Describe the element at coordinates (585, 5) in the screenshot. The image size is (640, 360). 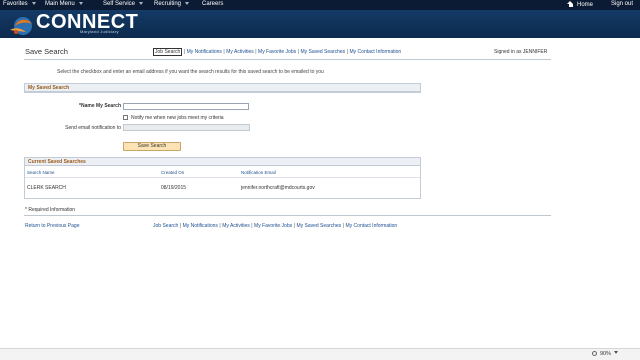
I see `home-label: Home` at that location.